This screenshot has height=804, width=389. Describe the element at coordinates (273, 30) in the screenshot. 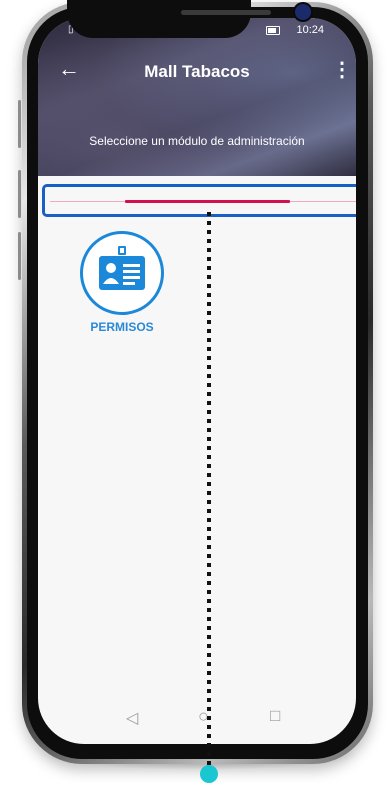

I see `battery-icon` at that location.